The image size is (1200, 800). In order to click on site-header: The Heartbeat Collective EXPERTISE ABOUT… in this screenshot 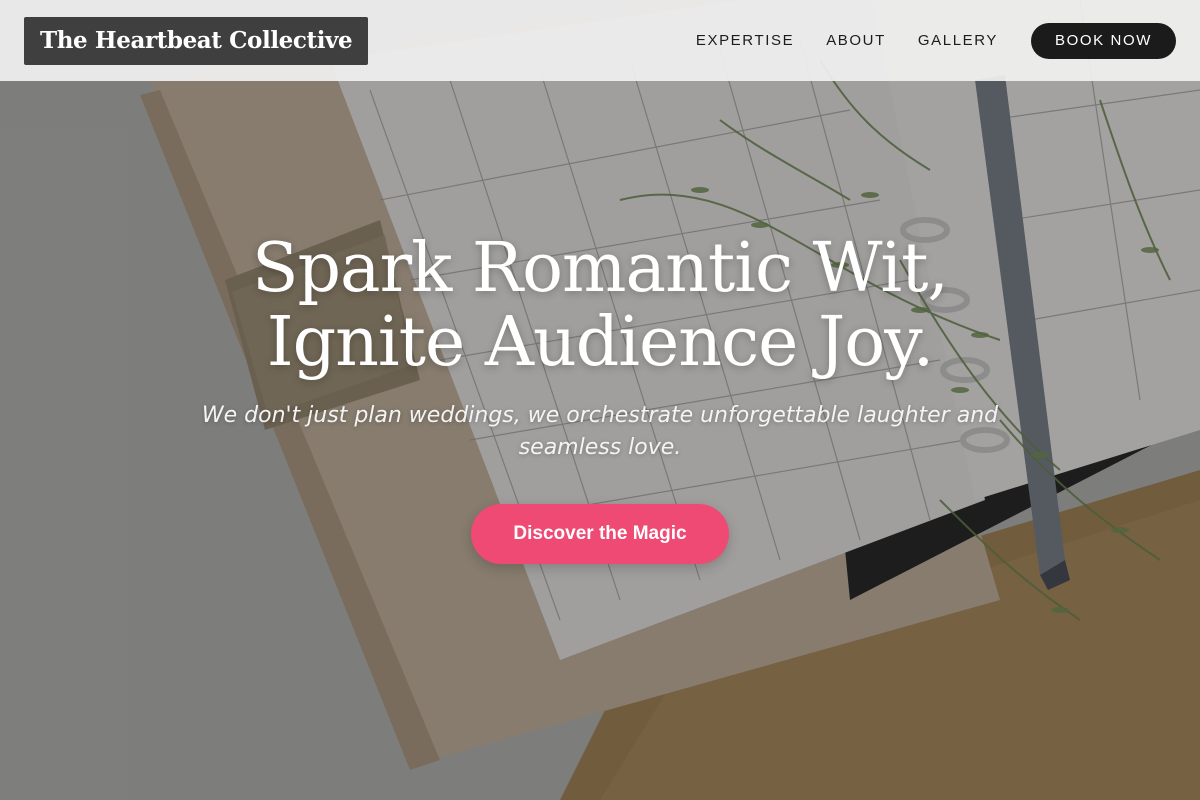, I will do `click(600, 40)`.